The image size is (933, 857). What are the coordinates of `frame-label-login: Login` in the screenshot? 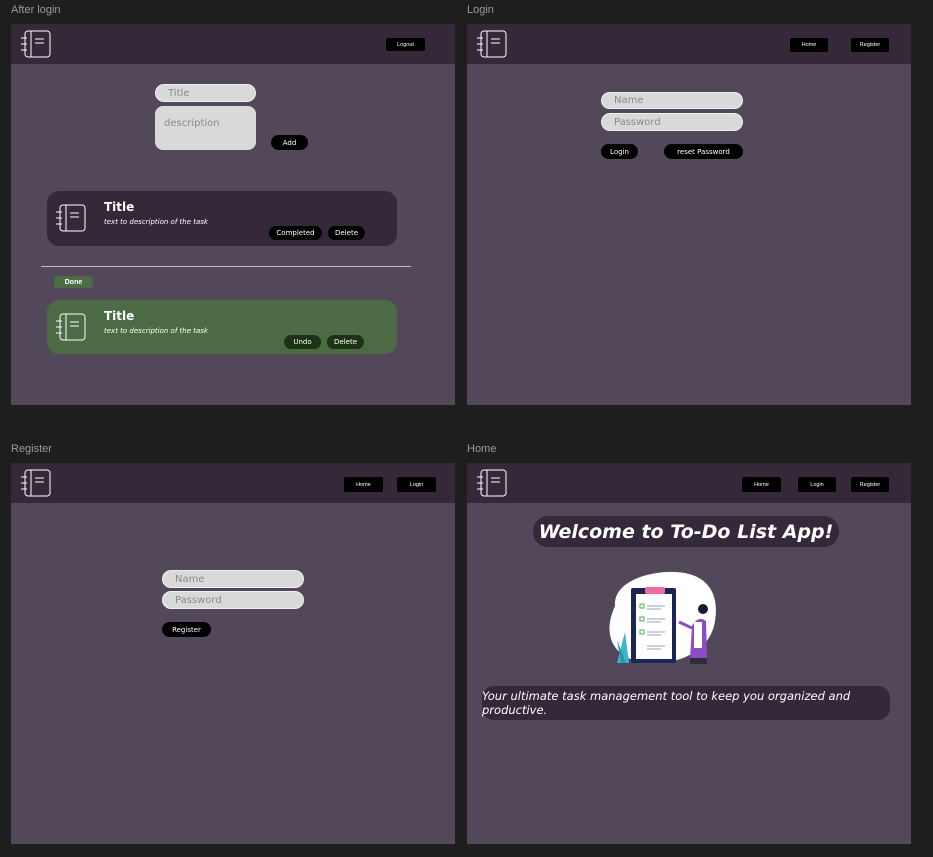 It's located at (480, 10).